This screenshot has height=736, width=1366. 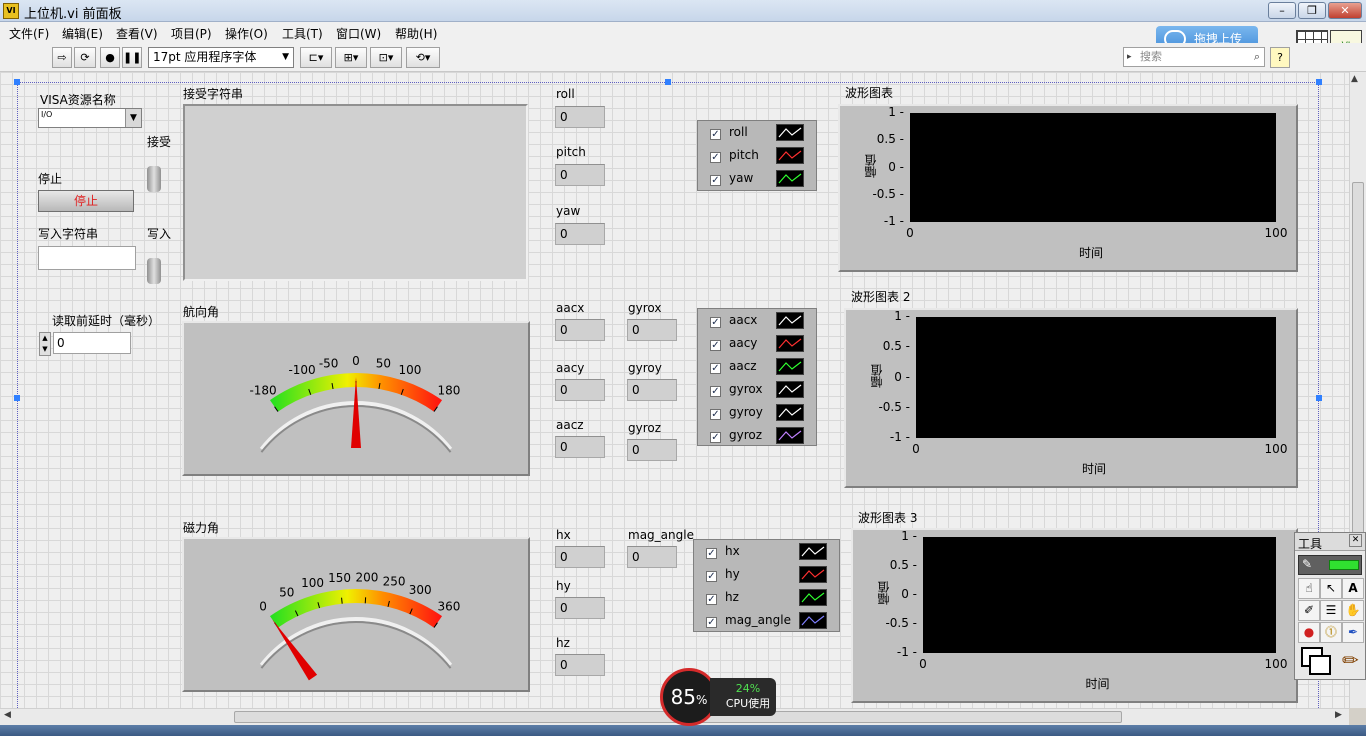 I want to click on waveform-chart-2: 1 -0.5 -0 - -0.5 - -1 -0 100 幅值 时间, so click(x=1071, y=398).